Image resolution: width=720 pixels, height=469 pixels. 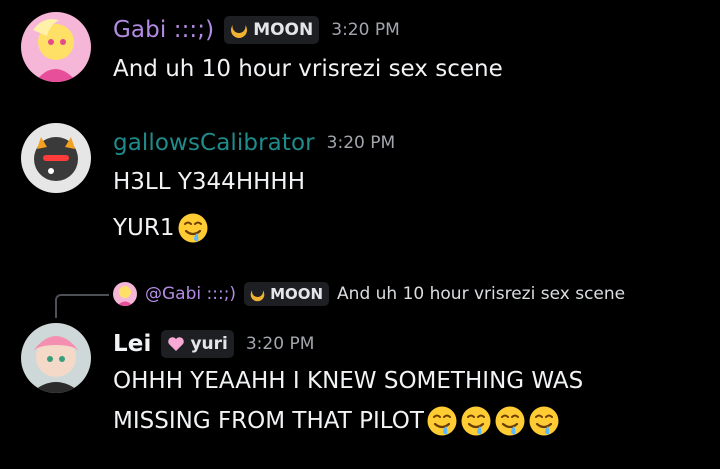 I want to click on message-text: And uh 10 hour vrisrezi sex scene, so click(x=308, y=69).